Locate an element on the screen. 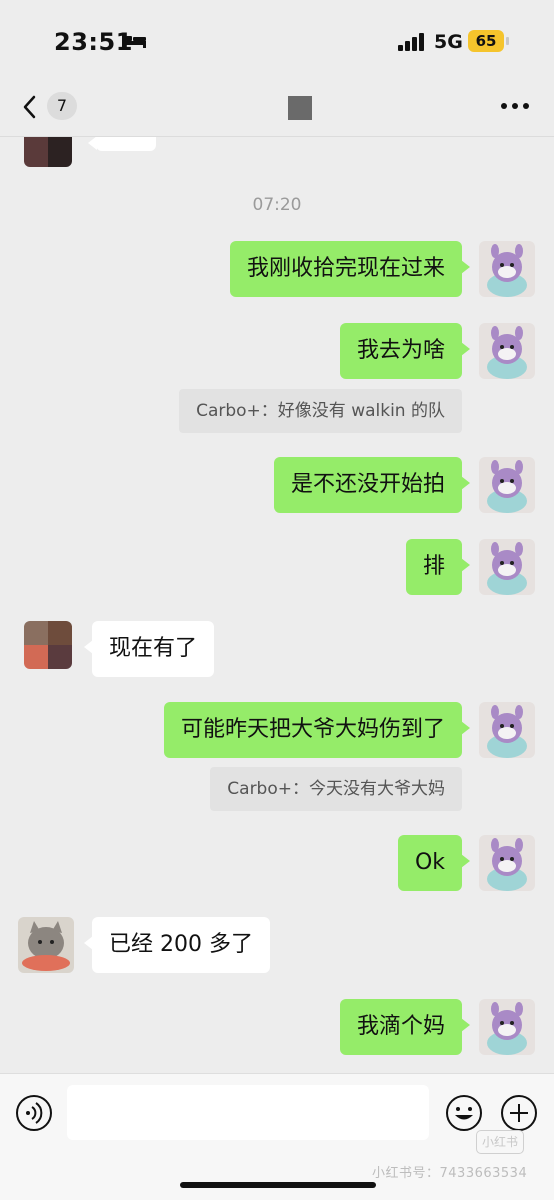  sent-message-bubble: 我滴个妈 is located at coordinates (405, 1027).